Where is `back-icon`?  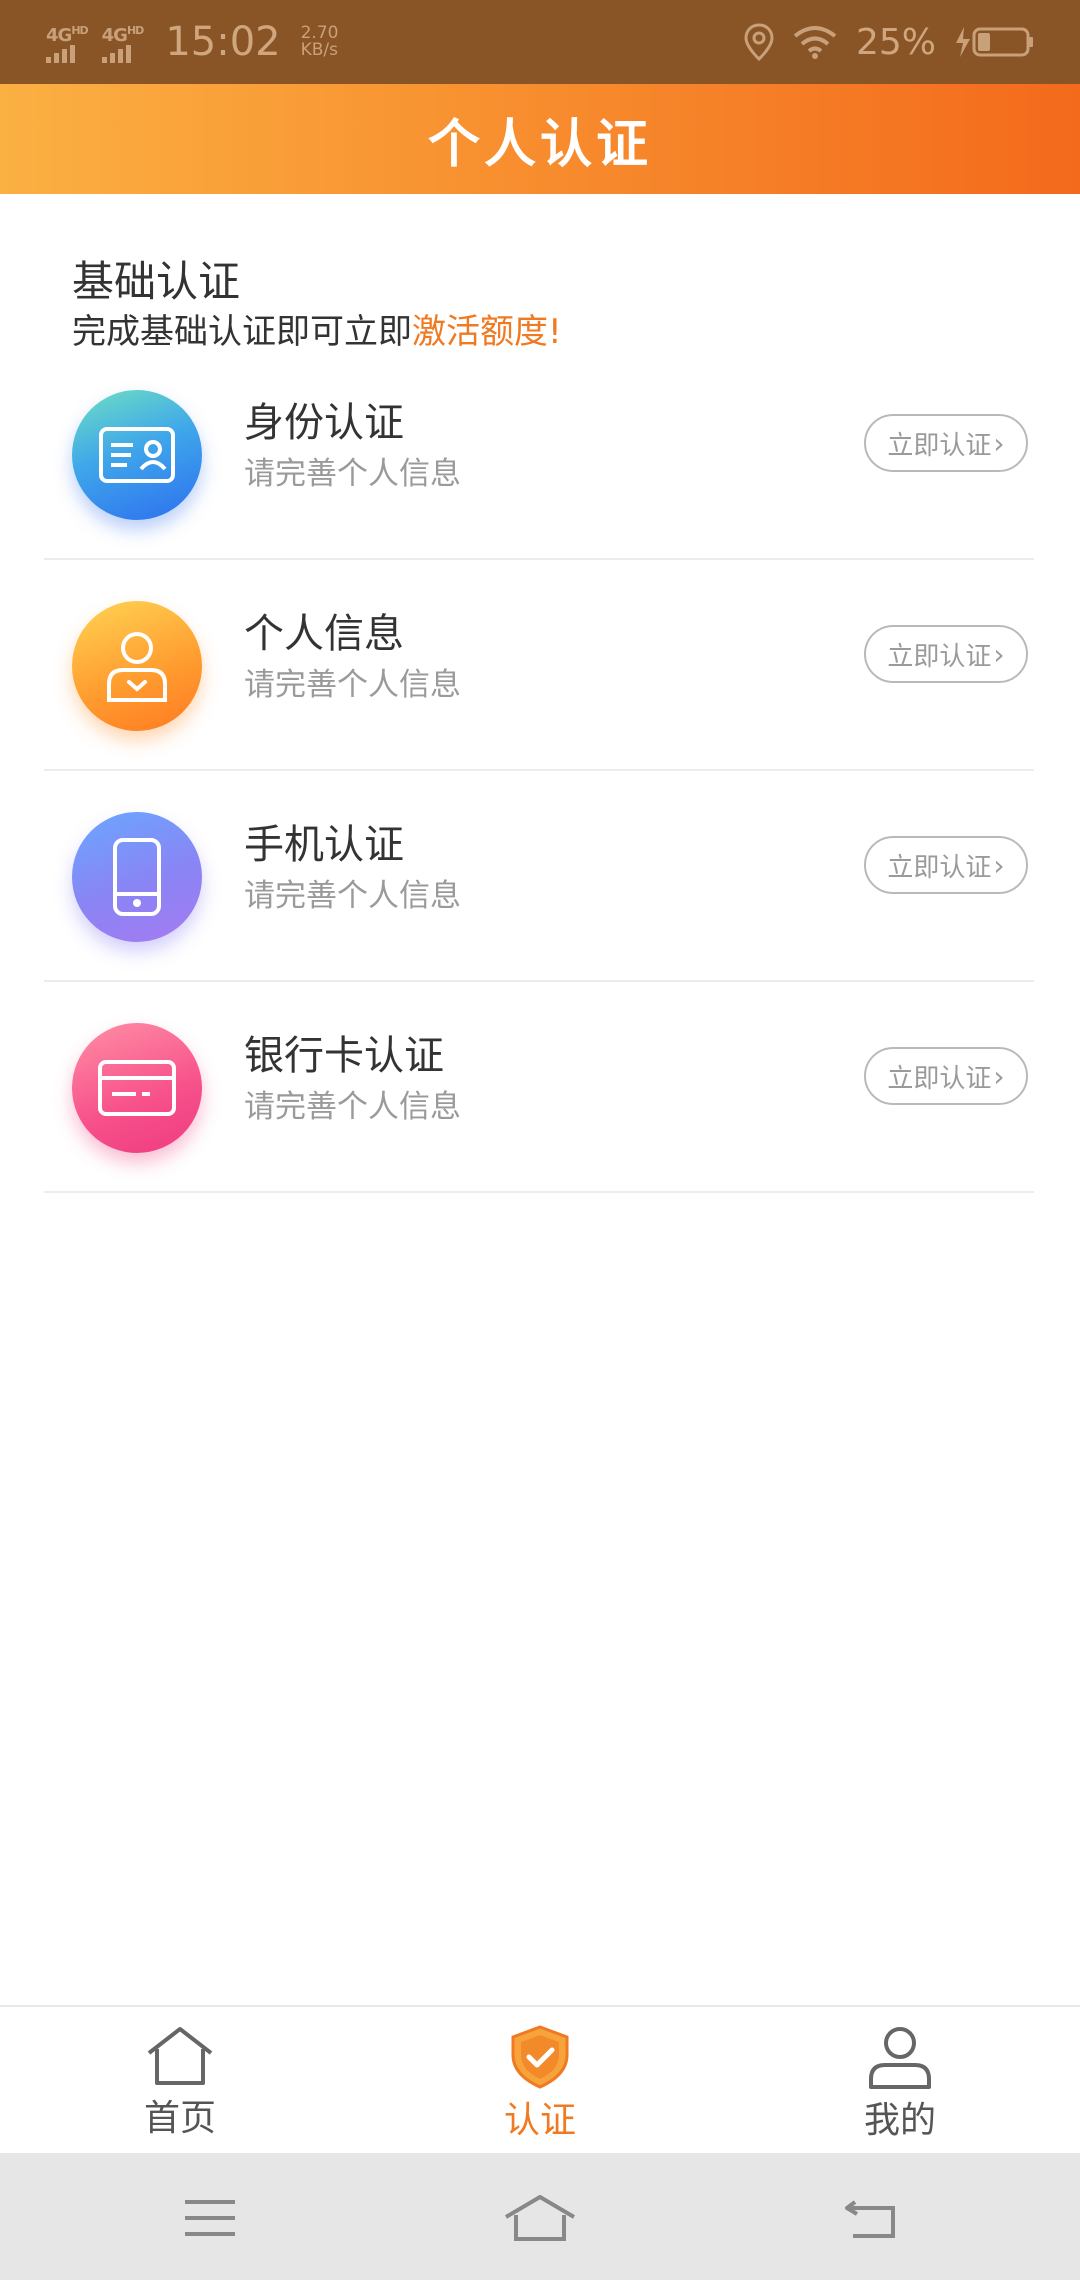 back-icon is located at coordinates (870, 2219).